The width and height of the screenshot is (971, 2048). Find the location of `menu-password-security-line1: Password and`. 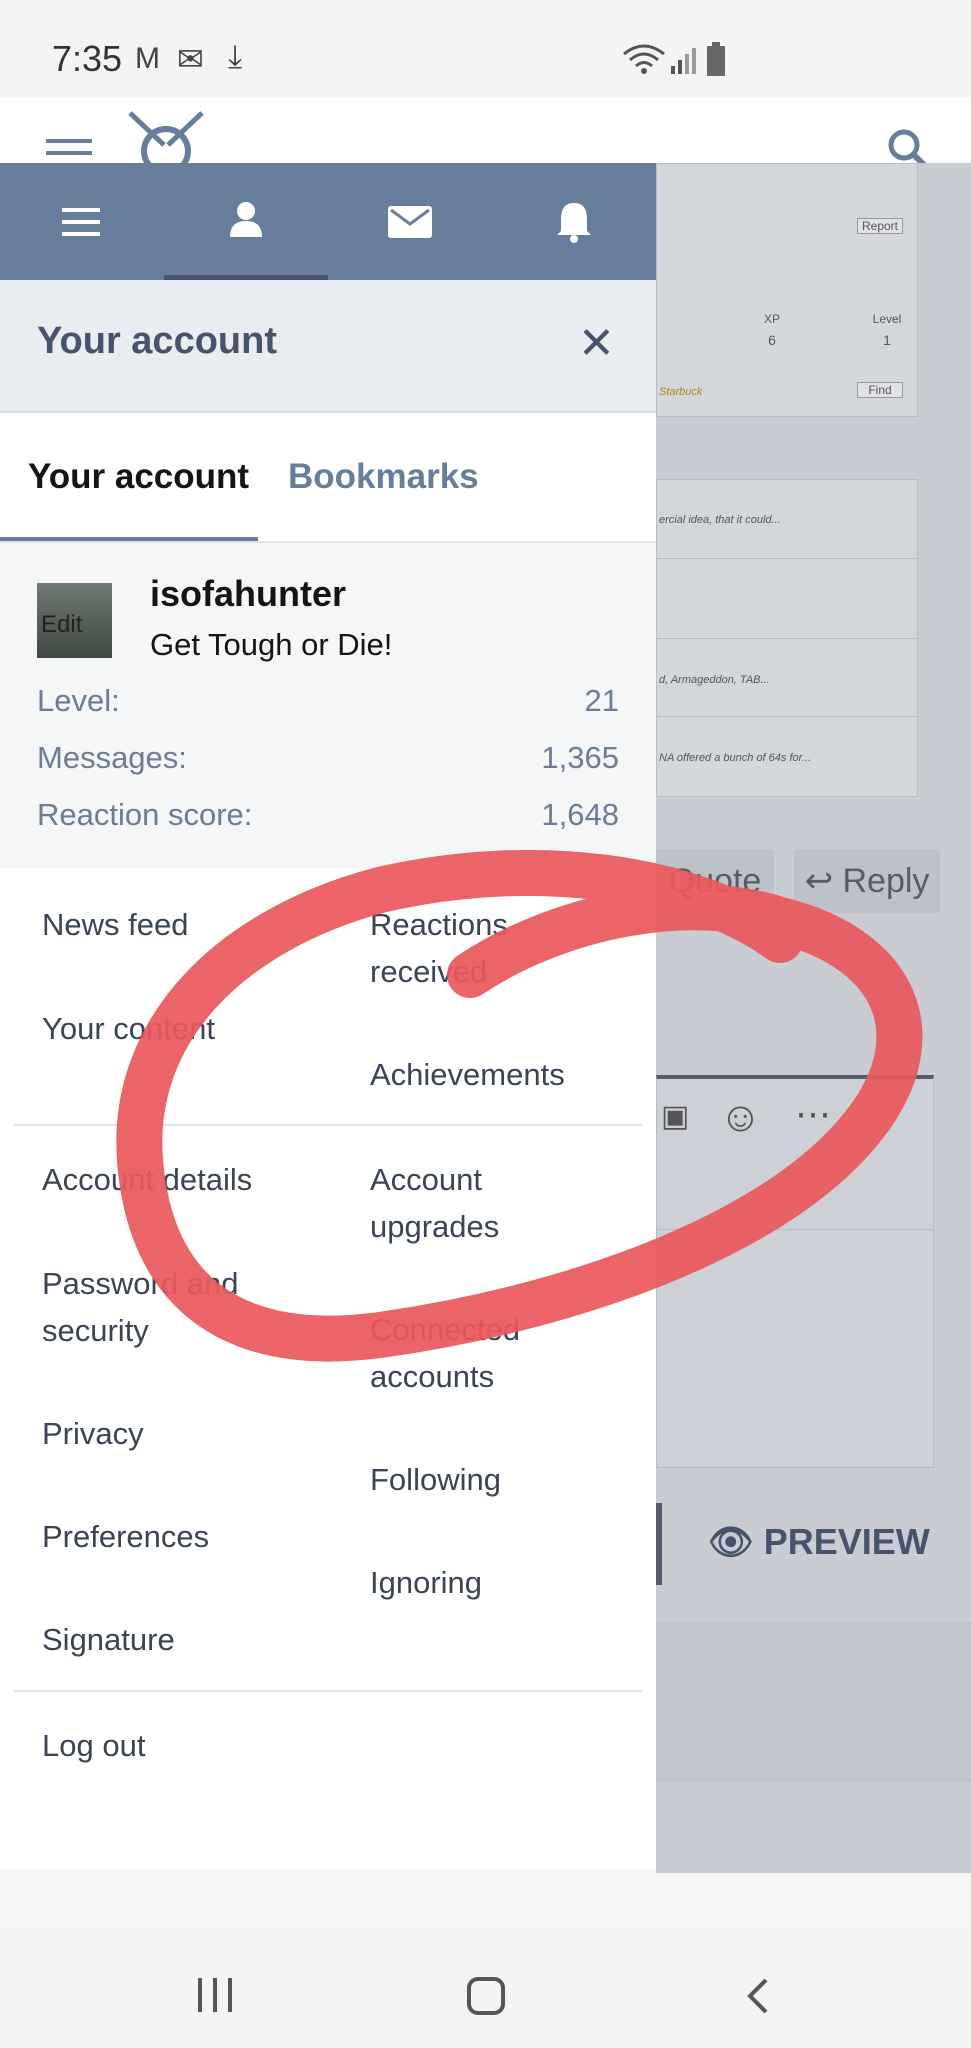

menu-password-security-line1: Password and is located at coordinates (140, 1283).